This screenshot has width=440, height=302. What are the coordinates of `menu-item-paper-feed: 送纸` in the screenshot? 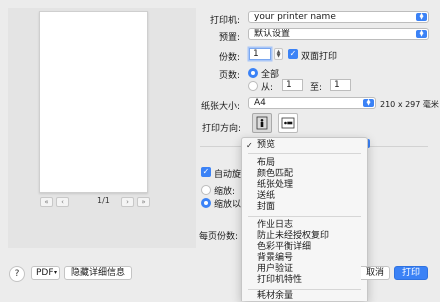 It's located at (304, 196).